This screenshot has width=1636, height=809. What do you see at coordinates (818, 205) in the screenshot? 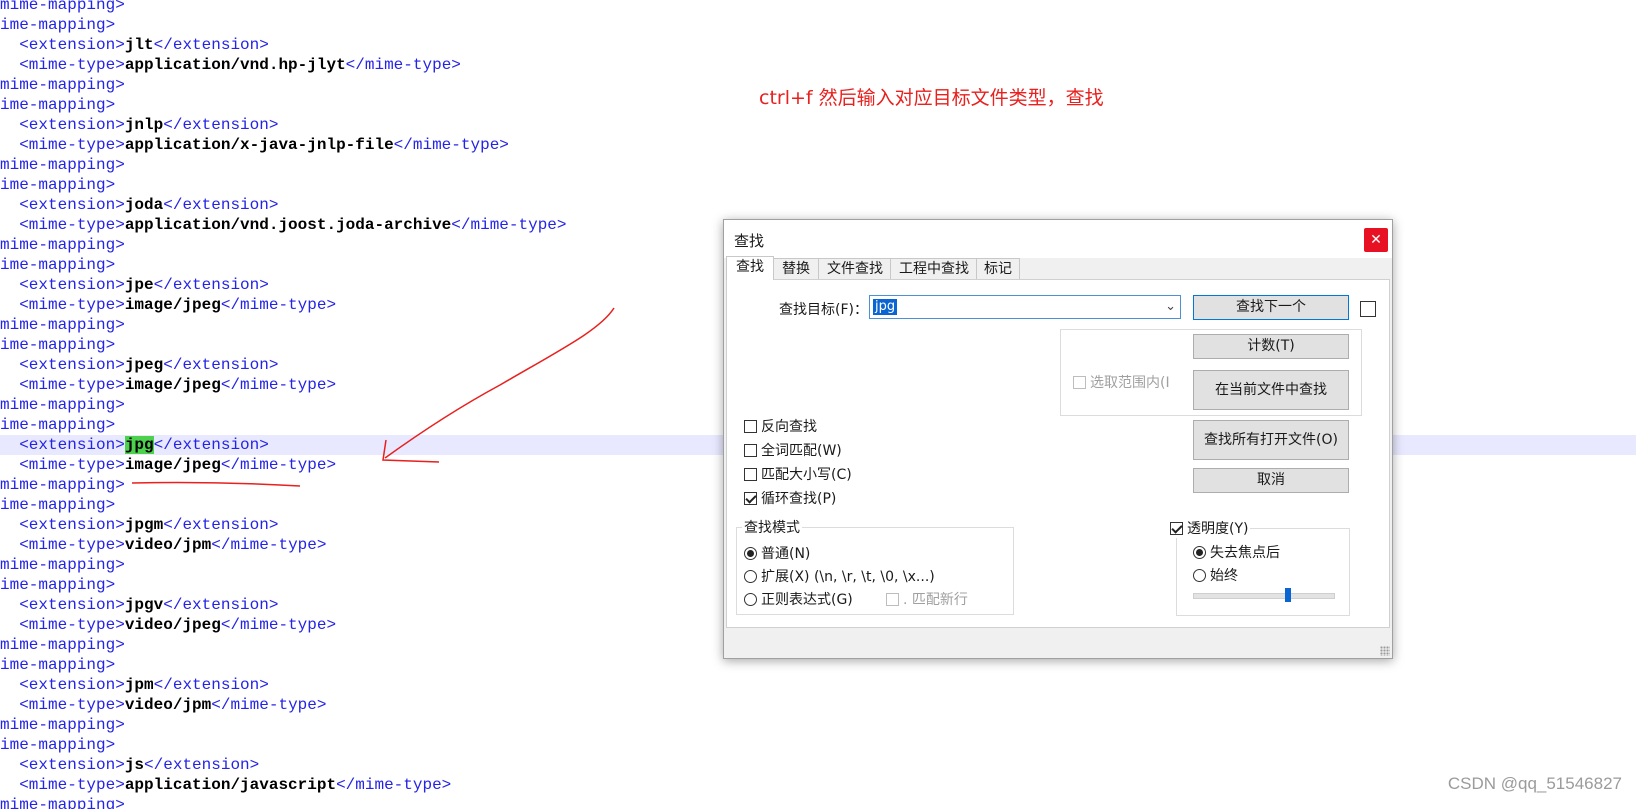
I see `code-line: <extension>joda</extension>` at bounding box center [818, 205].